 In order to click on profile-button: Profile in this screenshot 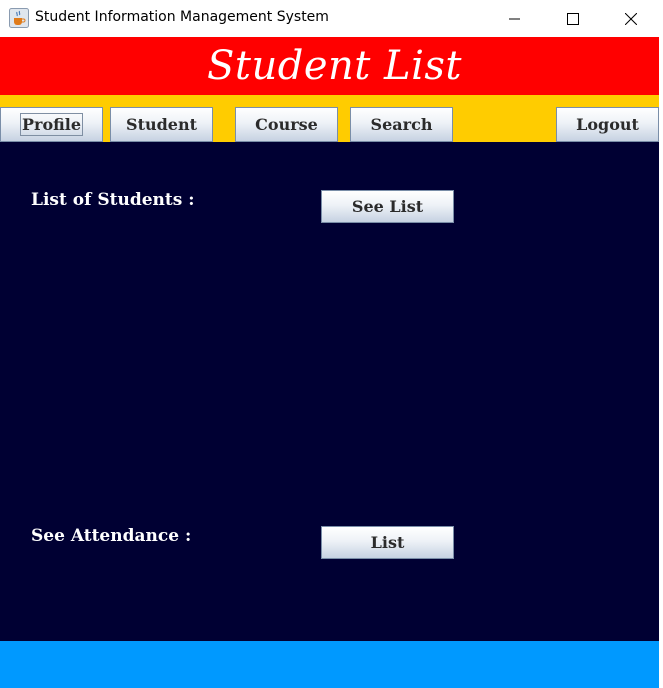, I will do `click(51, 124)`.